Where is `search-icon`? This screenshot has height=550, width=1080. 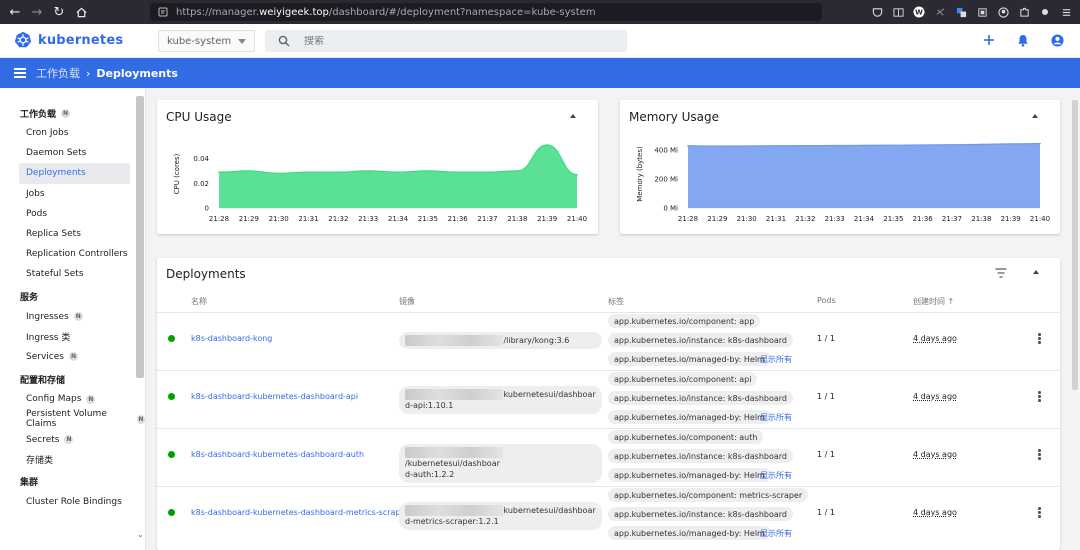 search-icon is located at coordinates (284, 41).